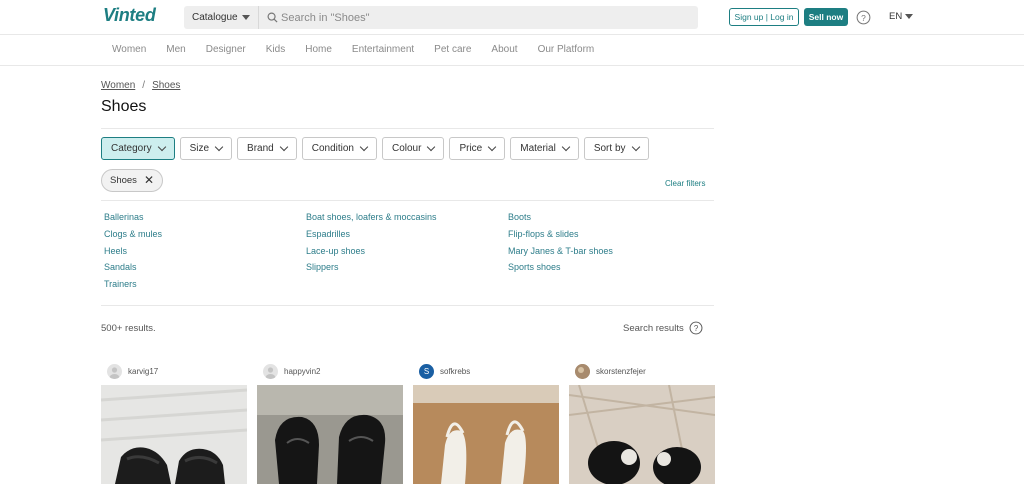 This screenshot has width=1024, height=484. What do you see at coordinates (129, 49) in the screenshot?
I see `nav-item-women: Women` at bounding box center [129, 49].